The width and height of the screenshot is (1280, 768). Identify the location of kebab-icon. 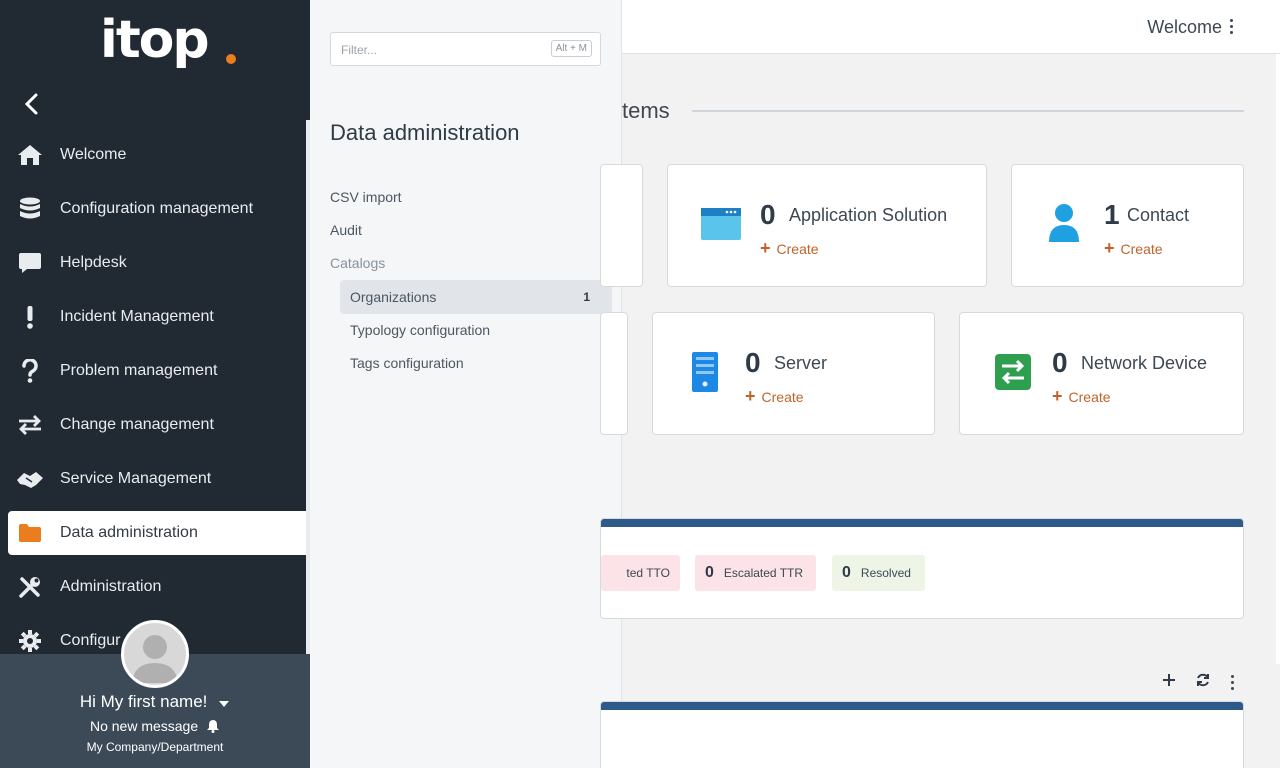
(1233, 683).